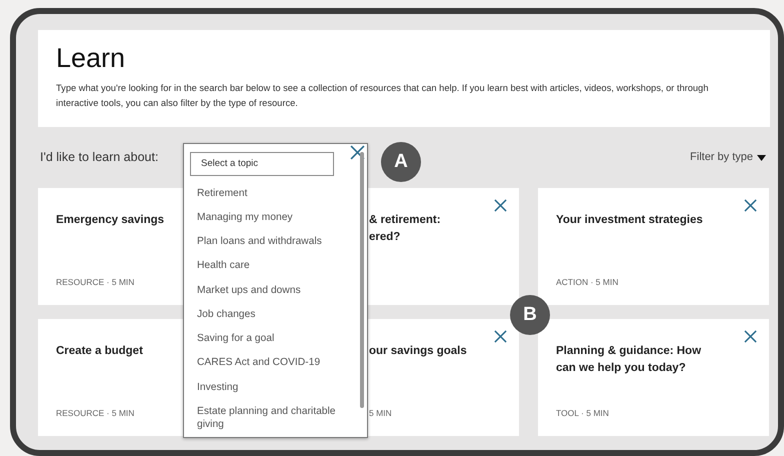 Image resolution: width=784 pixels, height=456 pixels. Describe the element at coordinates (262, 164) in the screenshot. I see `topic-search-field: Select a topic` at that location.